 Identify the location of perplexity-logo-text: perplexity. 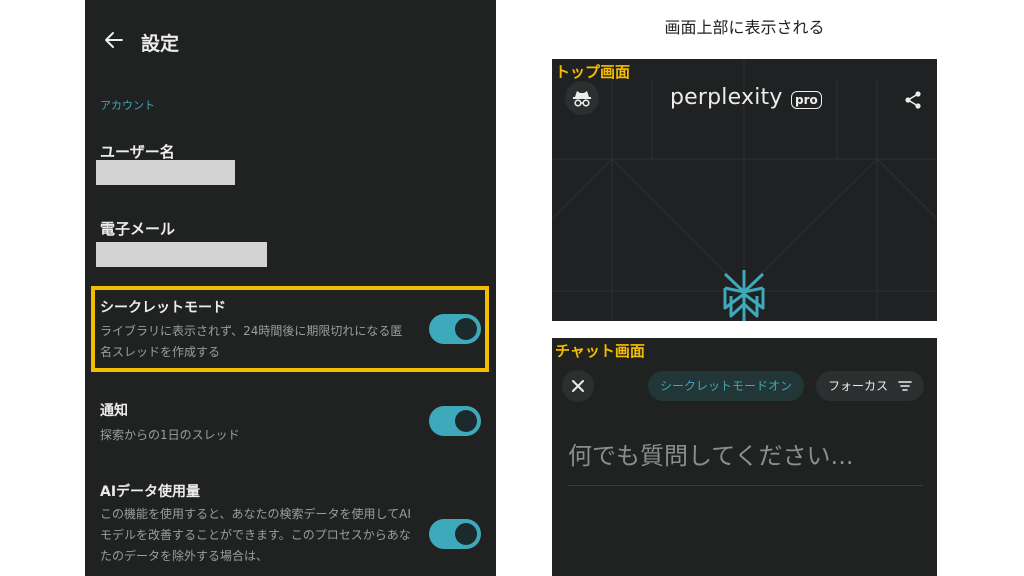
(726, 97).